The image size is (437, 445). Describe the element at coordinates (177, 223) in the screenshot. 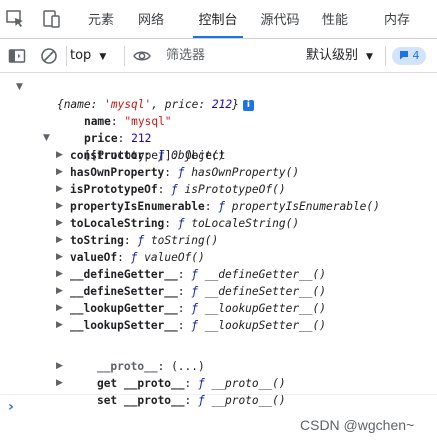

I see `prototype-method-row: ▶ toLocaleString: ƒ toLocaleString()` at that location.